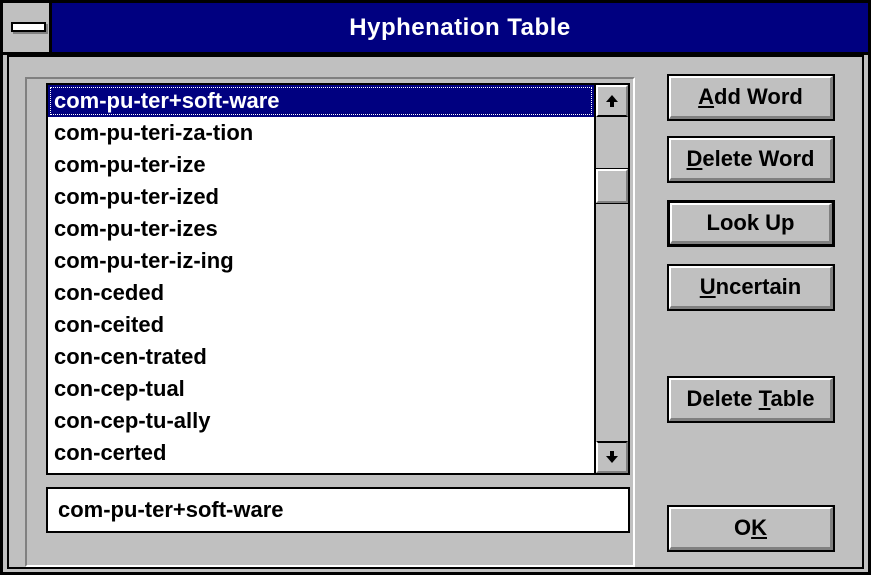 The width and height of the screenshot is (871, 575). I want to click on list-item: con-certed, so click(321, 453).